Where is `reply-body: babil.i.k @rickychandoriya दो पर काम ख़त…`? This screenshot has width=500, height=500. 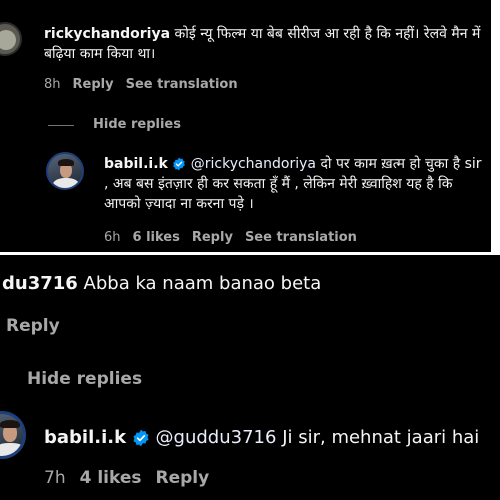 reply-body: babil.i.k @rickychandoriya दो पर काम ख़त… is located at coordinates (295, 184).